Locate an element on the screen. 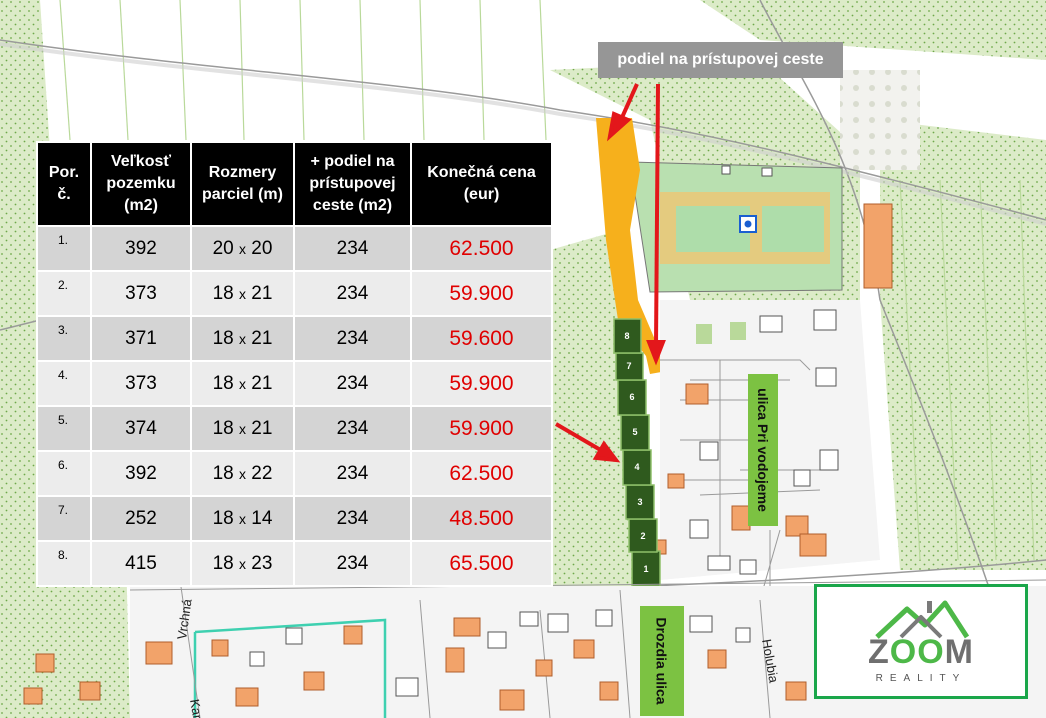 Image resolution: width=1046 pixels, height=718 pixels. table-row: 8. 415 18 x 23 234 65.500 is located at coordinates (294, 563).